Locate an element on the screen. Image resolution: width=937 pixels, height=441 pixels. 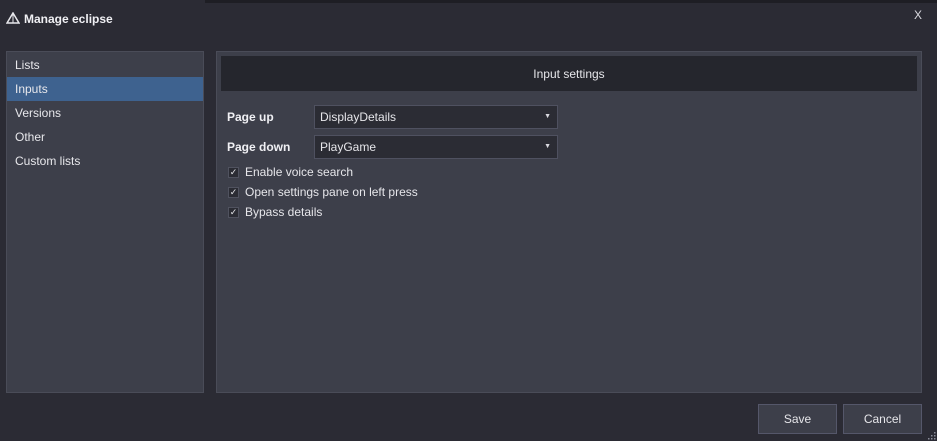
resize-grip-icon is located at coordinates (932, 436).